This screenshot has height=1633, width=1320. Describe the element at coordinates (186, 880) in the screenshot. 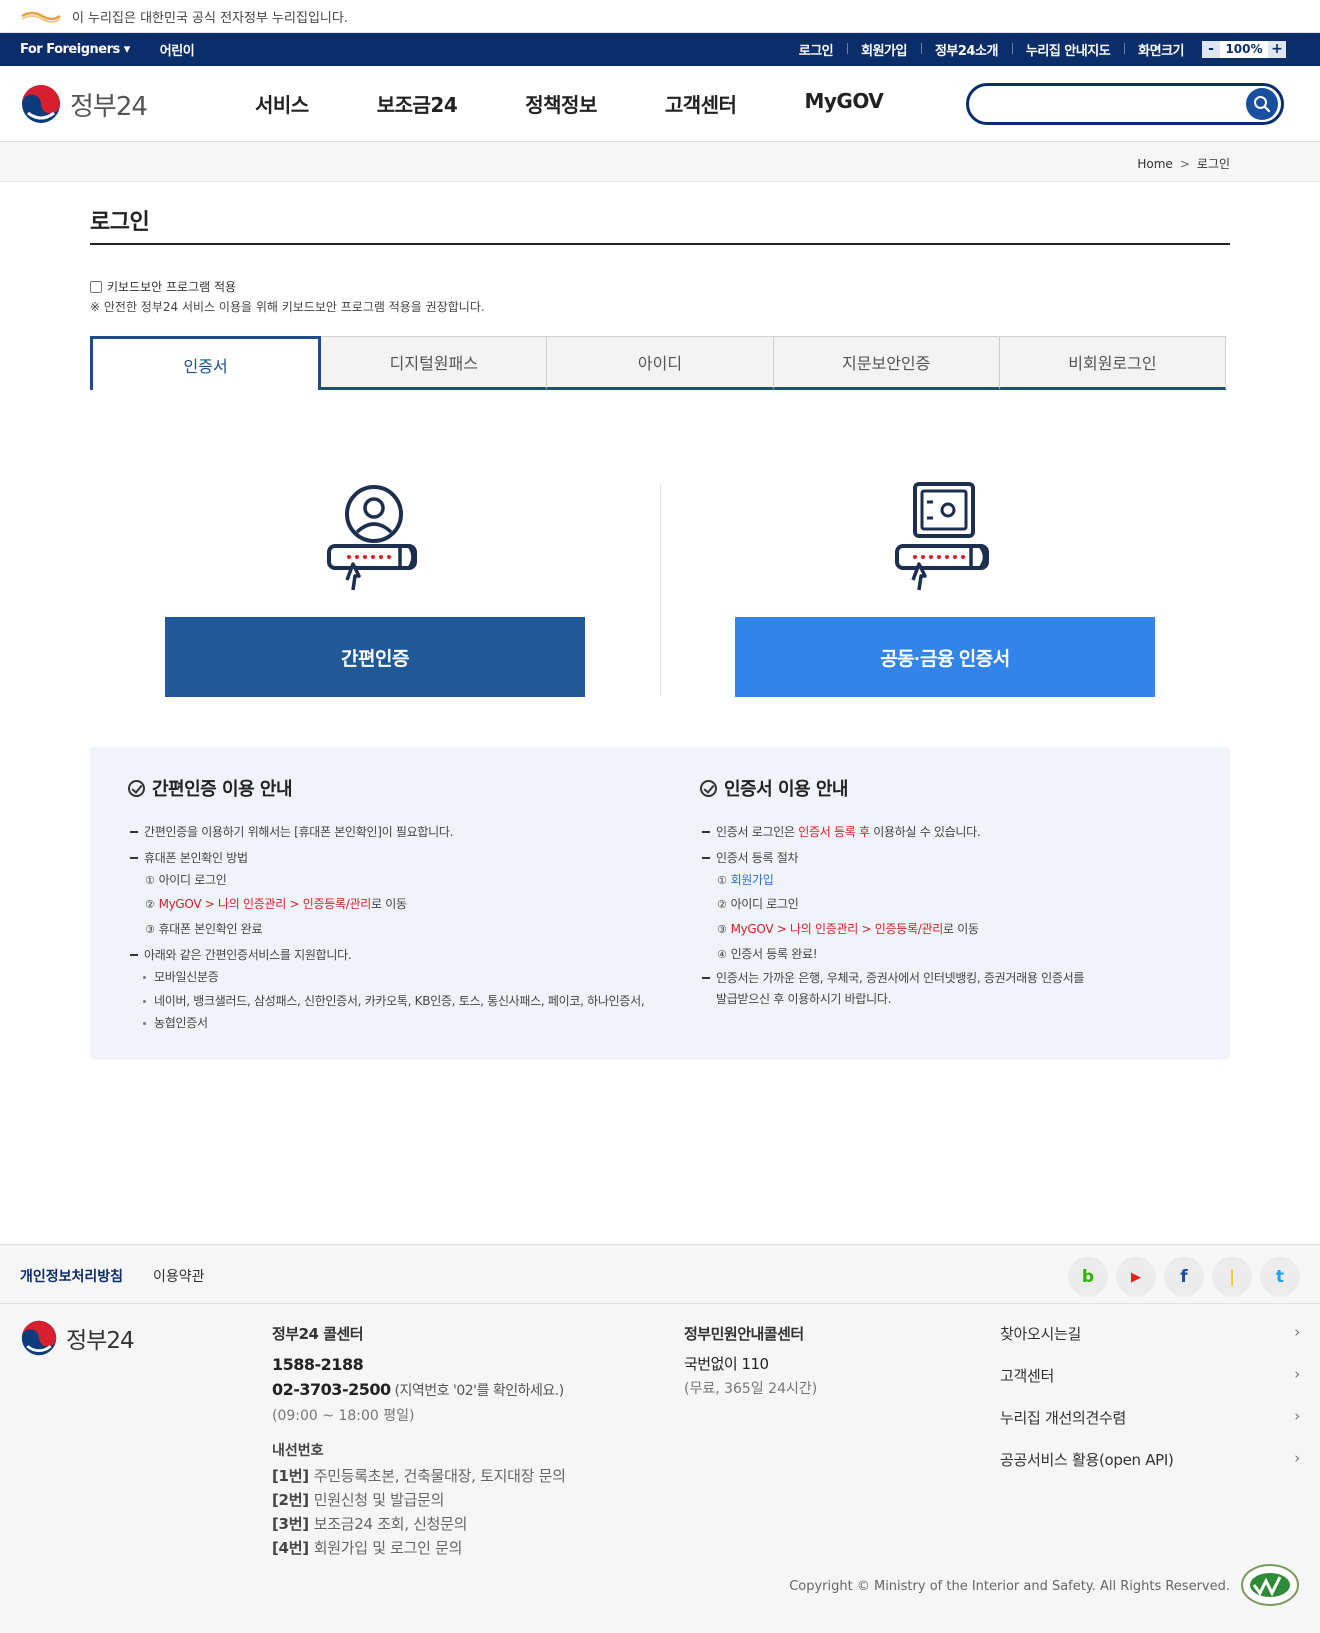

I see `guide-step: ① 아이디 로그인` at that location.